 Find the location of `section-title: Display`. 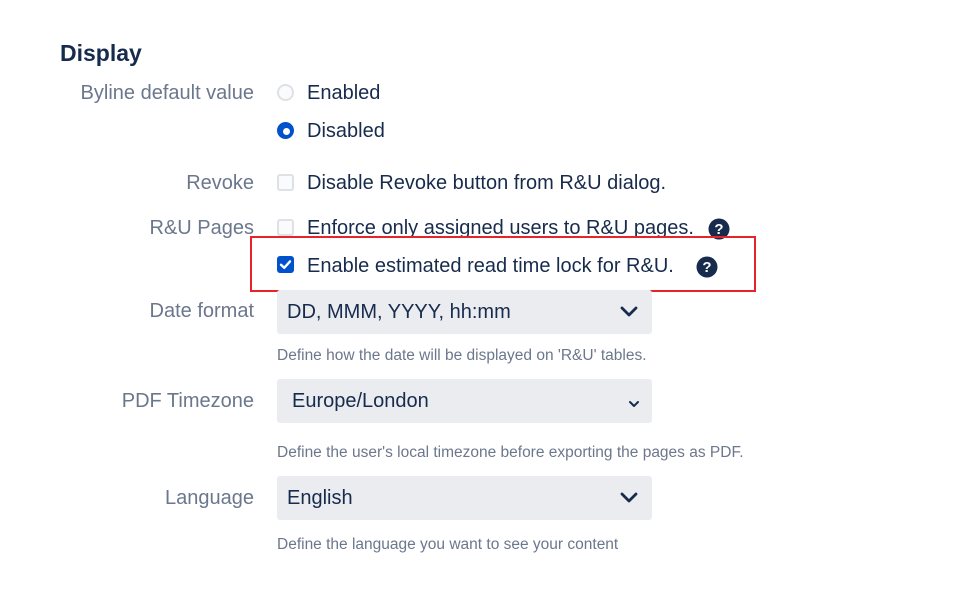

section-title: Display is located at coordinates (101, 53).